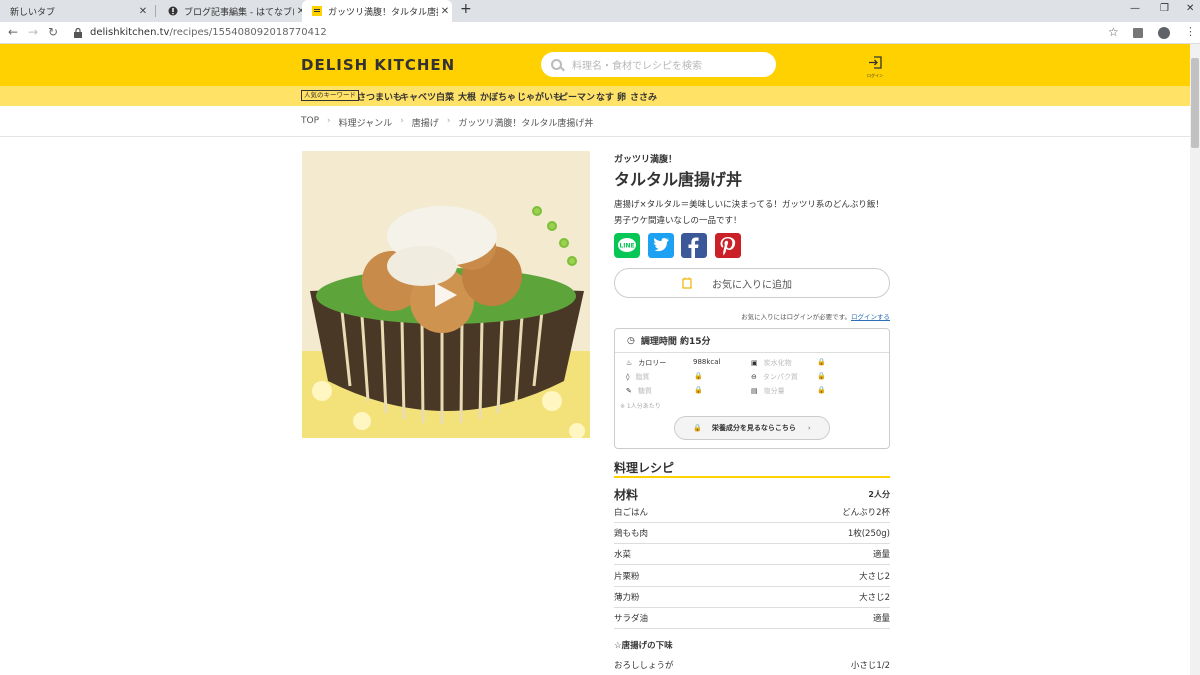 This screenshot has height=675, width=1200. I want to click on breadcrumb: TOP › 料理ジャンル › 唐揚げ › ガッツリ満腹！タルタル唐揚げ丼, so click(451, 122).